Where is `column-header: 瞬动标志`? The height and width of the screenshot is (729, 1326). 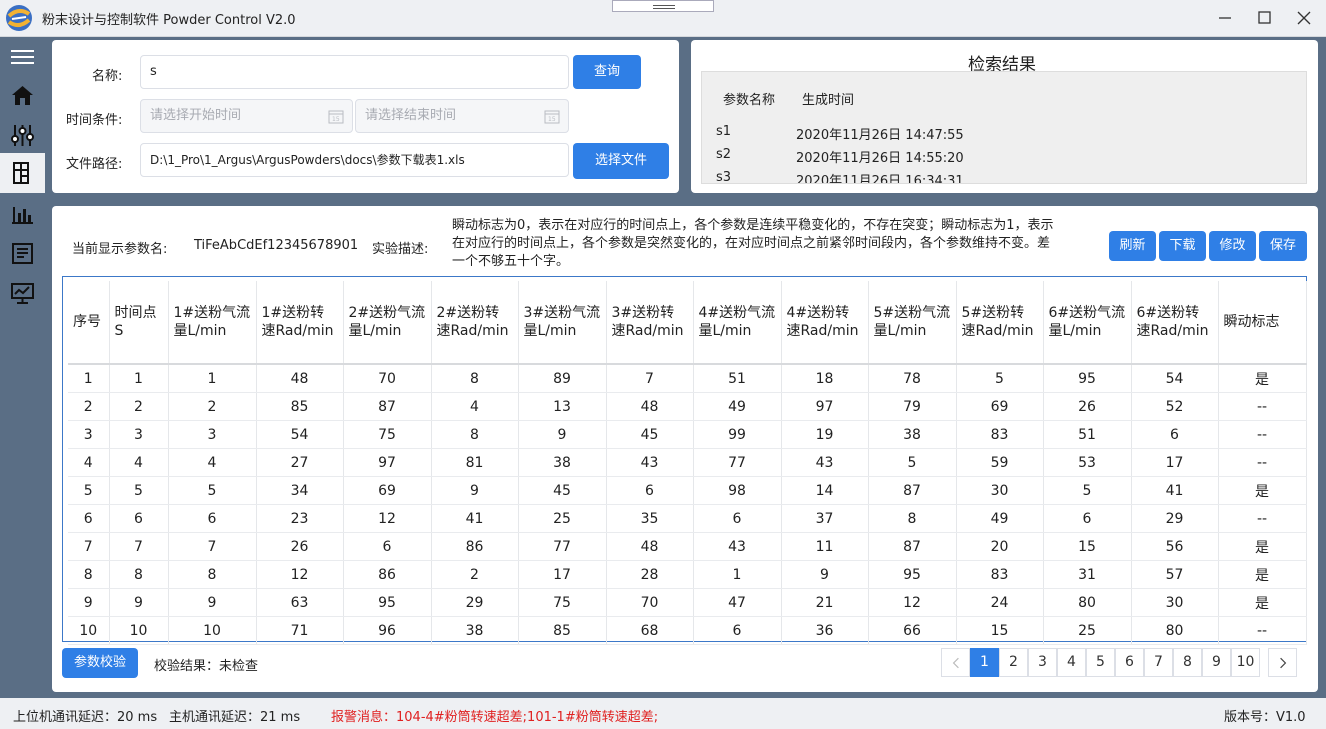 column-header: 瞬动标志 is located at coordinates (1262, 323).